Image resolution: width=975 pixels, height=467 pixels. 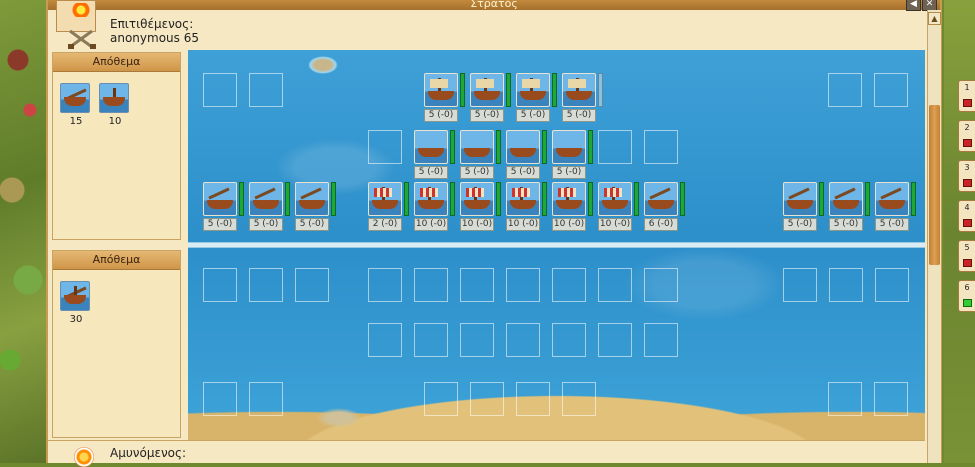 I want to click on rock-decoration, so click(x=339, y=418).